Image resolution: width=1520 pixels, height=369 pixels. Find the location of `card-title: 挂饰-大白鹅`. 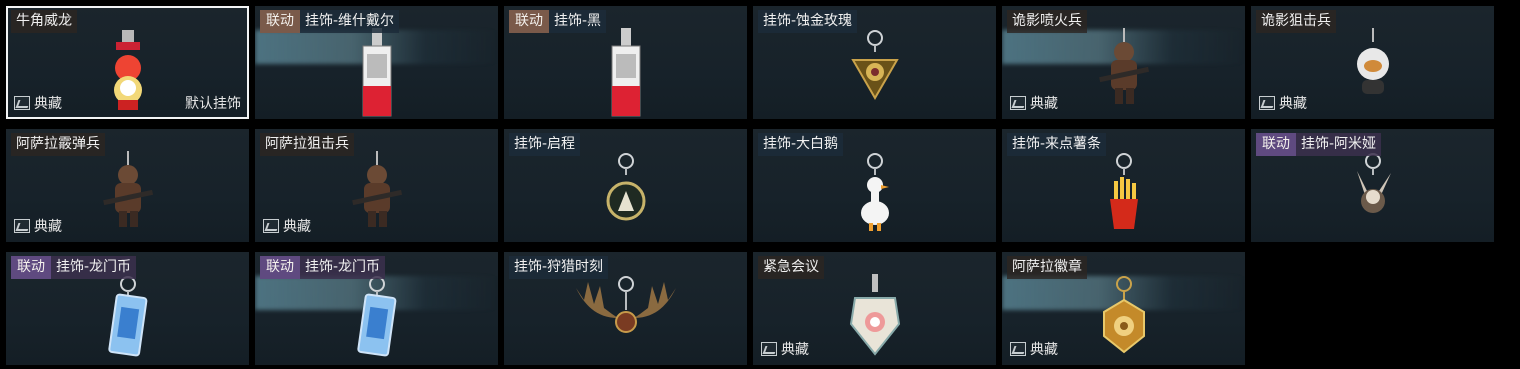

card-title: 挂饰-大白鹅 is located at coordinates (801, 144).